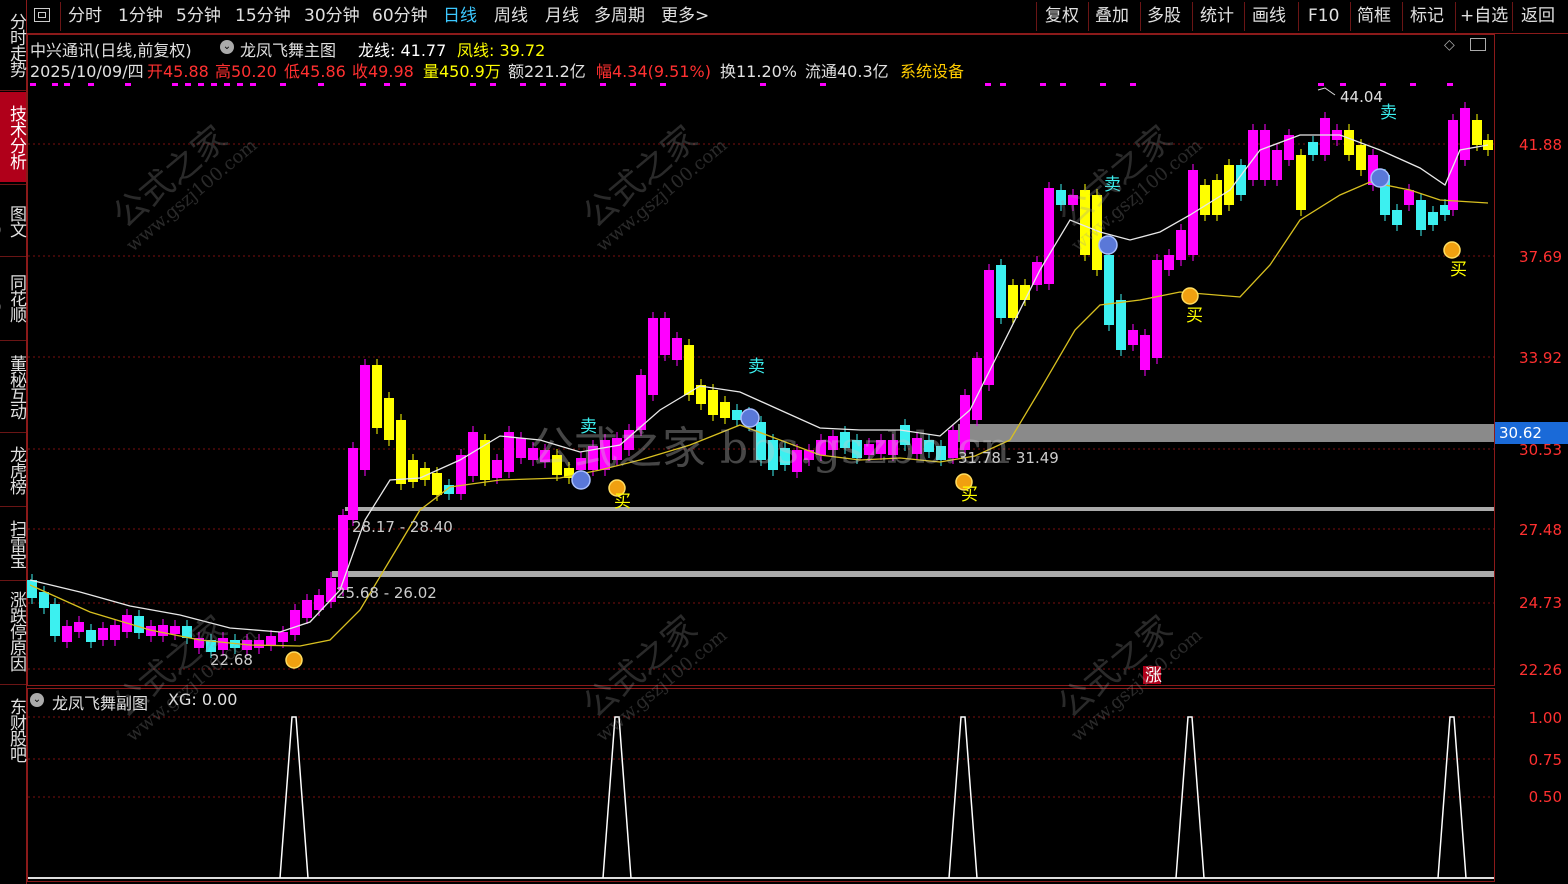 This screenshot has height=884, width=1568. I want to click on sub-indicator-name: 龙凤飞舞副图, so click(100, 702).